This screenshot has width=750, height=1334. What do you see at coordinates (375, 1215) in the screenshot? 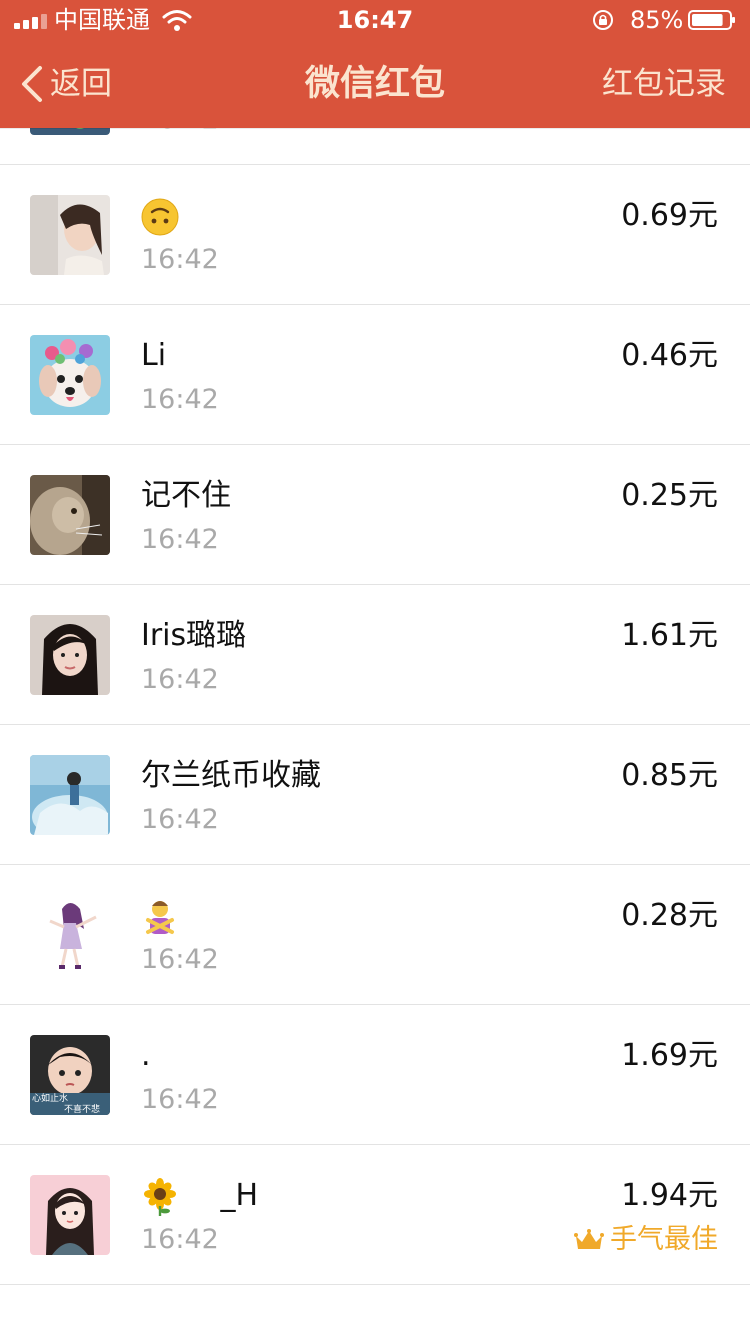
I see `list-item: _H 16:42 1.94元 手气最佳` at bounding box center [375, 1215].